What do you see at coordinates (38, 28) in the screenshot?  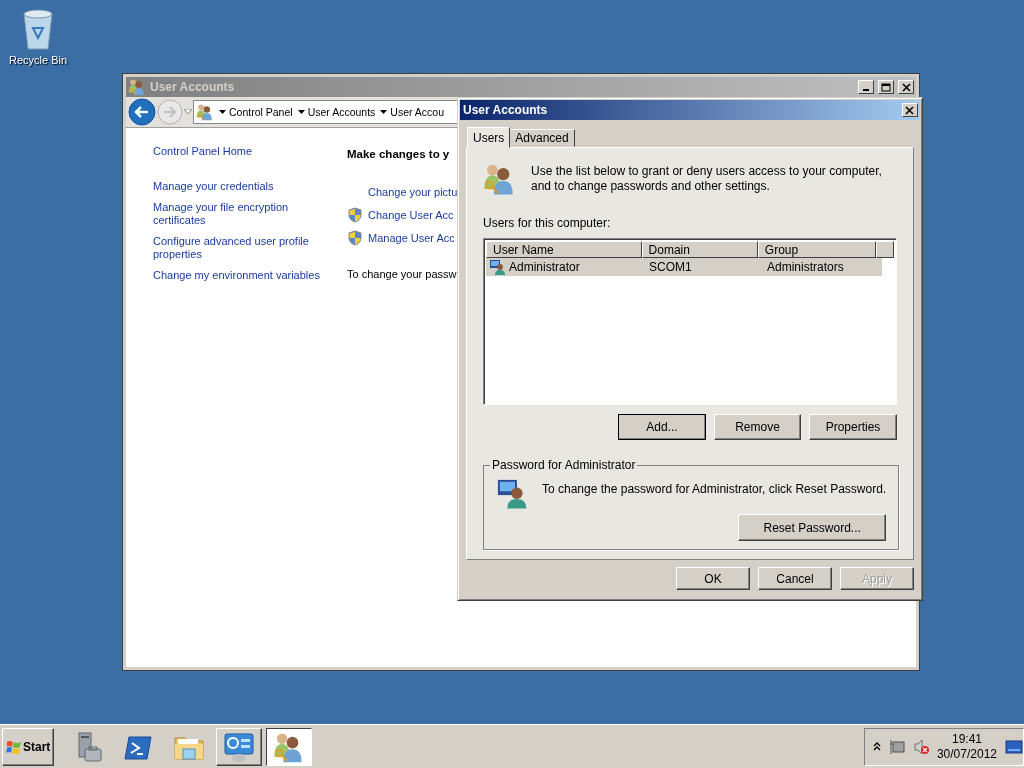 I see `recycle-bin-icon` at bounding box center [38, 28].